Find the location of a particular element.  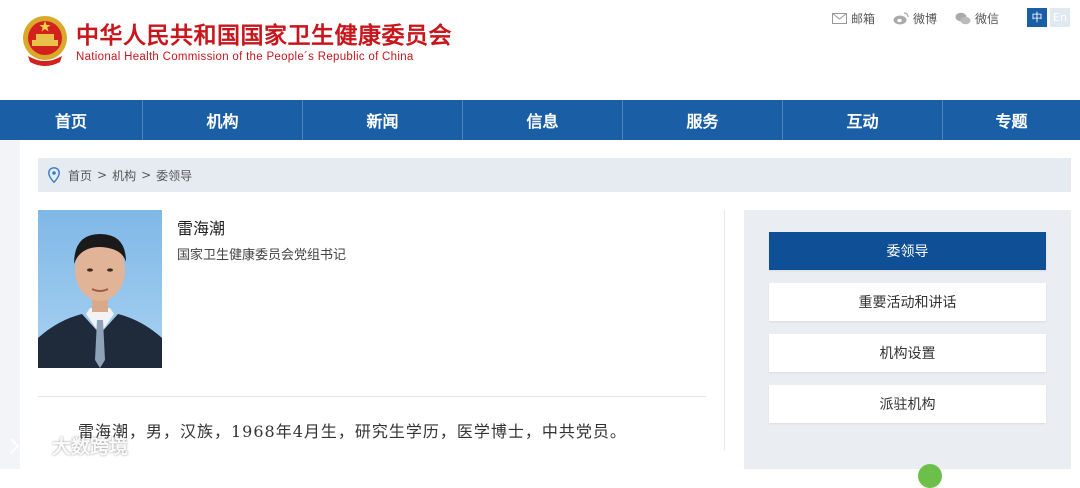

sidebar-item-structure: 机构设置 is located at coordinates (907, 353).